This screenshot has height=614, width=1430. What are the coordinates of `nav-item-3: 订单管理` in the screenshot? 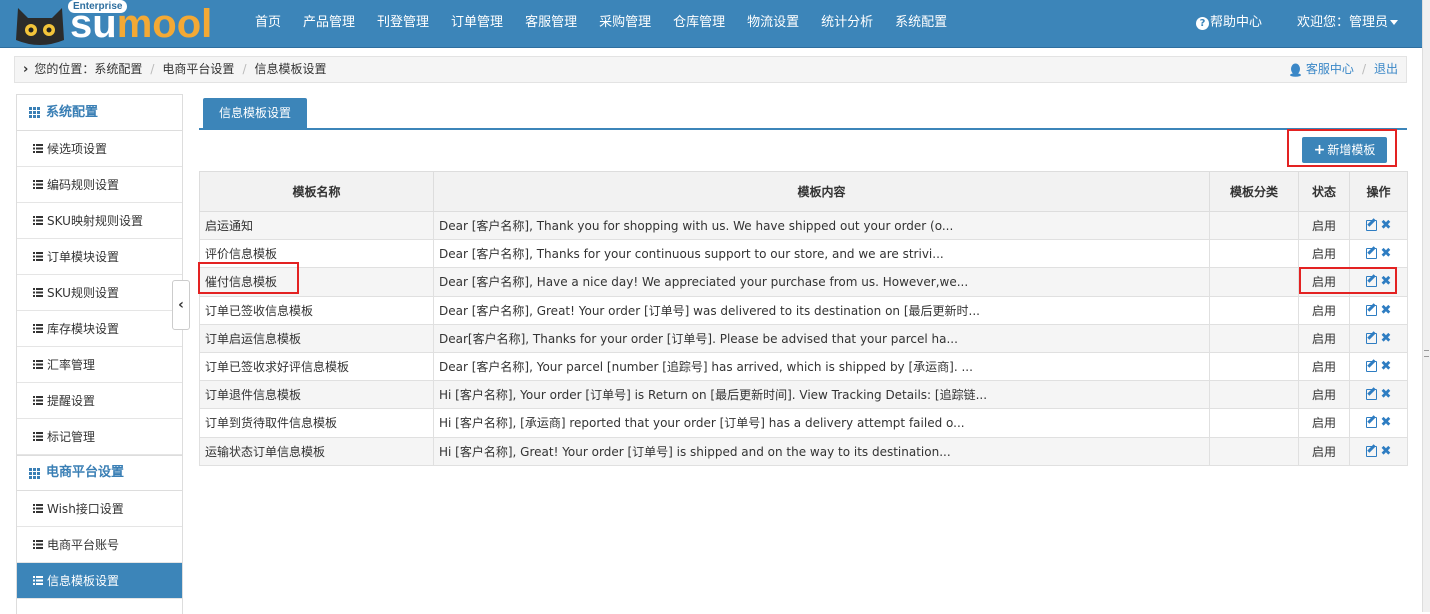 It's located at (477, 24).